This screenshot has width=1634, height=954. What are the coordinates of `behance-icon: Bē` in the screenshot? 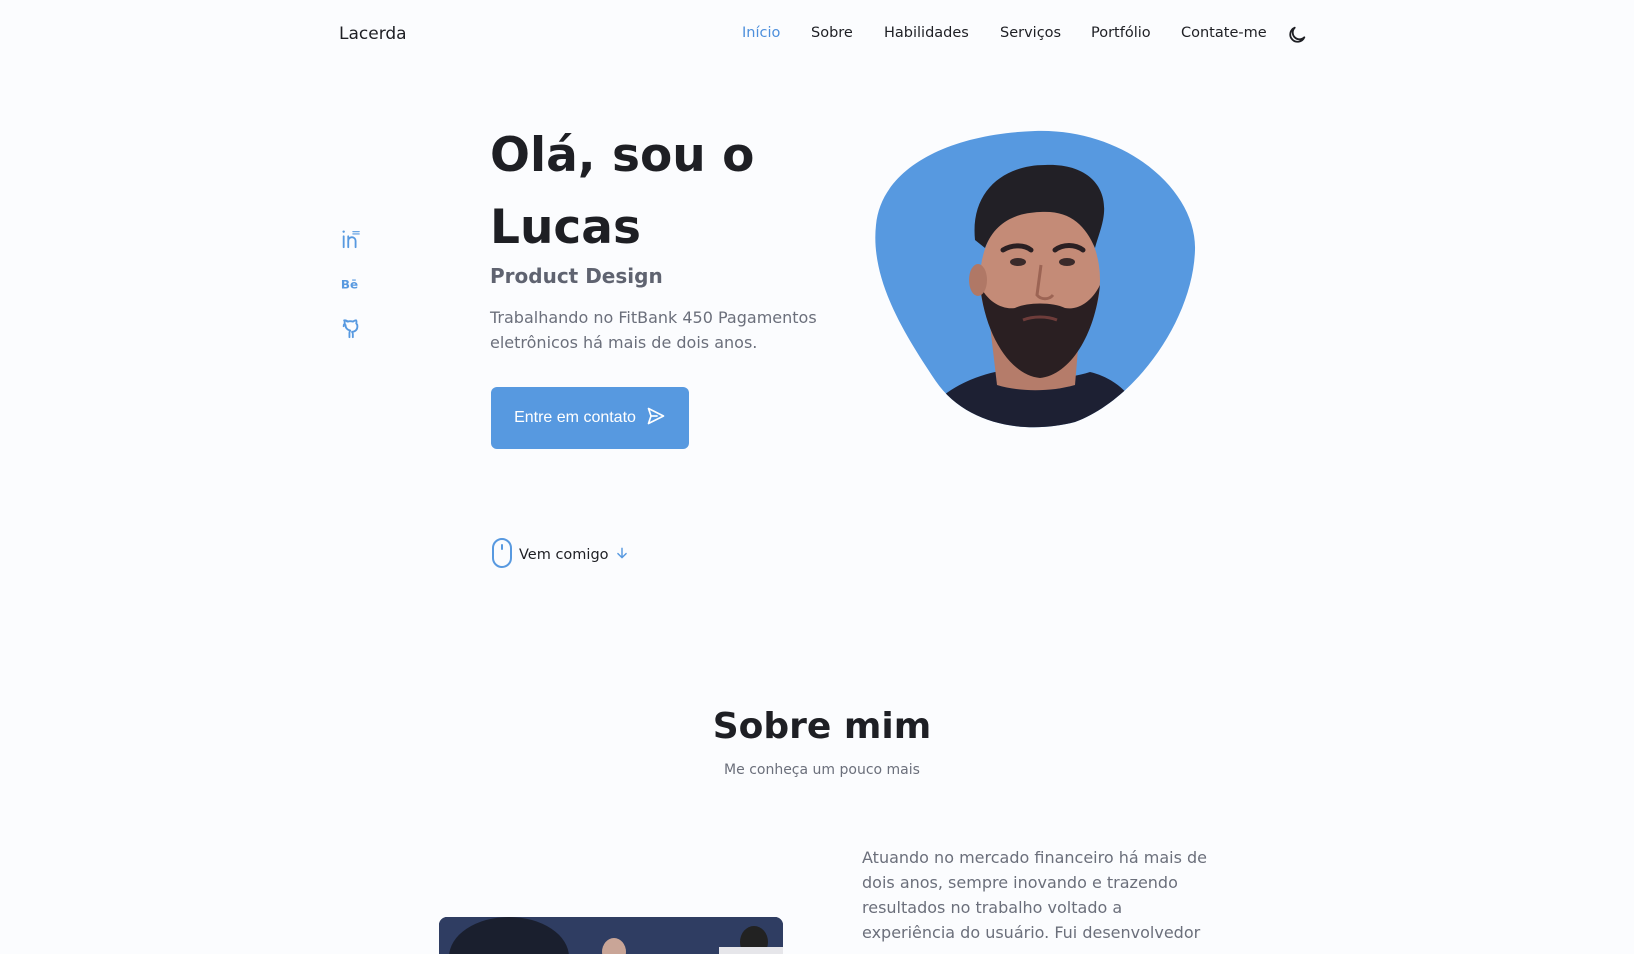 It's located at (351, 284).